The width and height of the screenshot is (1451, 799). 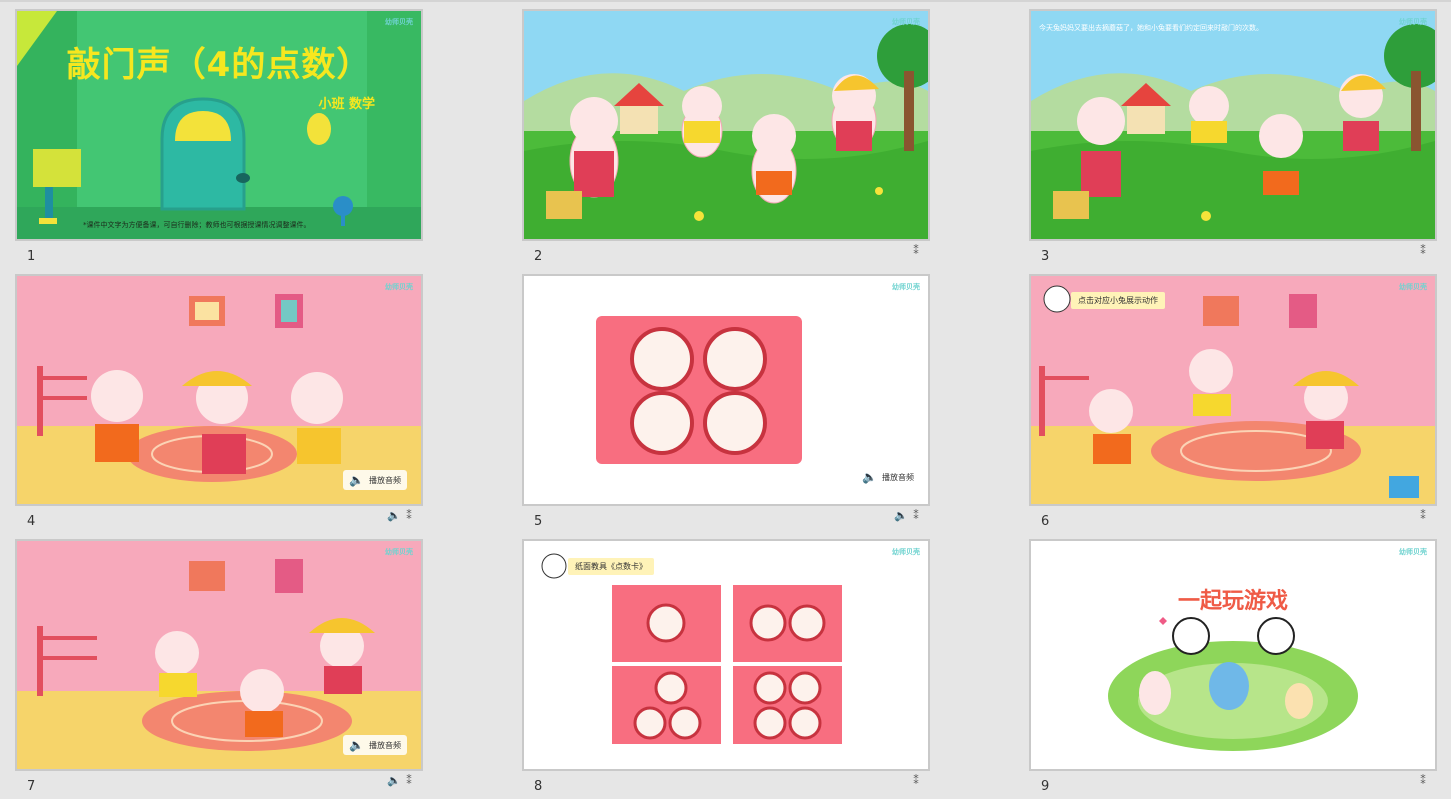 What do you see at coordinates (538, 786) in the screenshot?
I see `slide-number: 8` at bounding box center [538, 786].